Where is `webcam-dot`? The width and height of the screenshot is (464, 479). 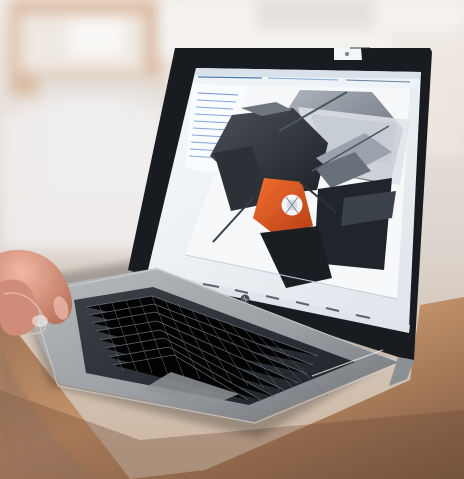 webcam-dot is located at coordinates (347, 54).